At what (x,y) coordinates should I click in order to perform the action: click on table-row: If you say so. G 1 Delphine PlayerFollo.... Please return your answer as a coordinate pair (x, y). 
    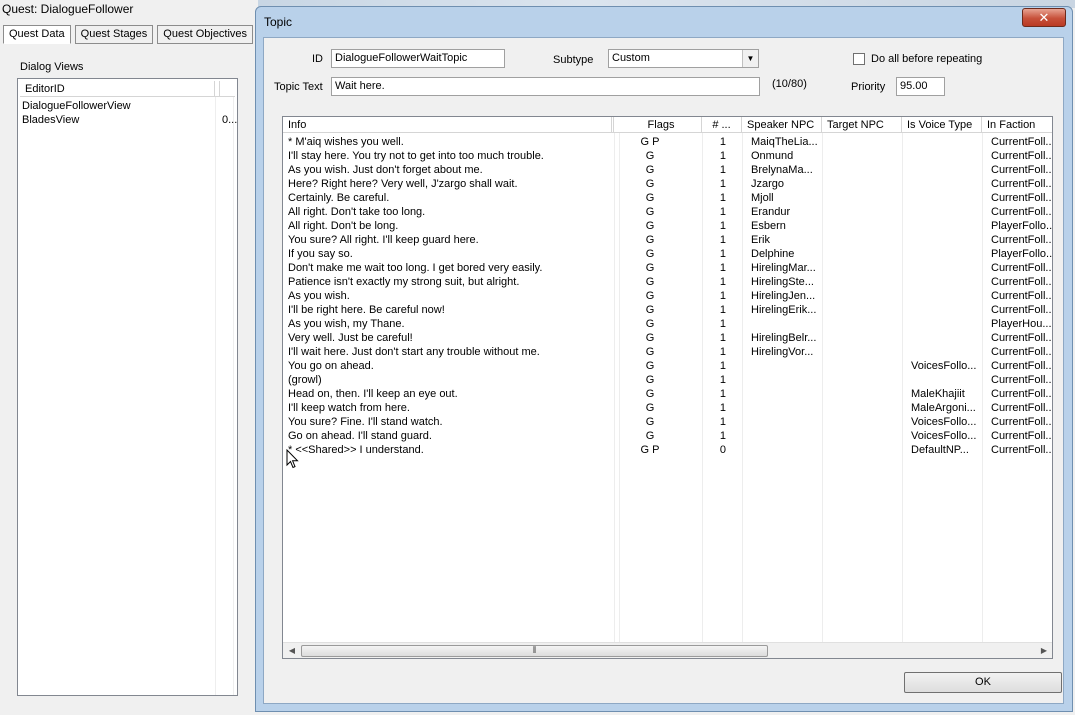
    Looking at the image, I should click on (668, 254).